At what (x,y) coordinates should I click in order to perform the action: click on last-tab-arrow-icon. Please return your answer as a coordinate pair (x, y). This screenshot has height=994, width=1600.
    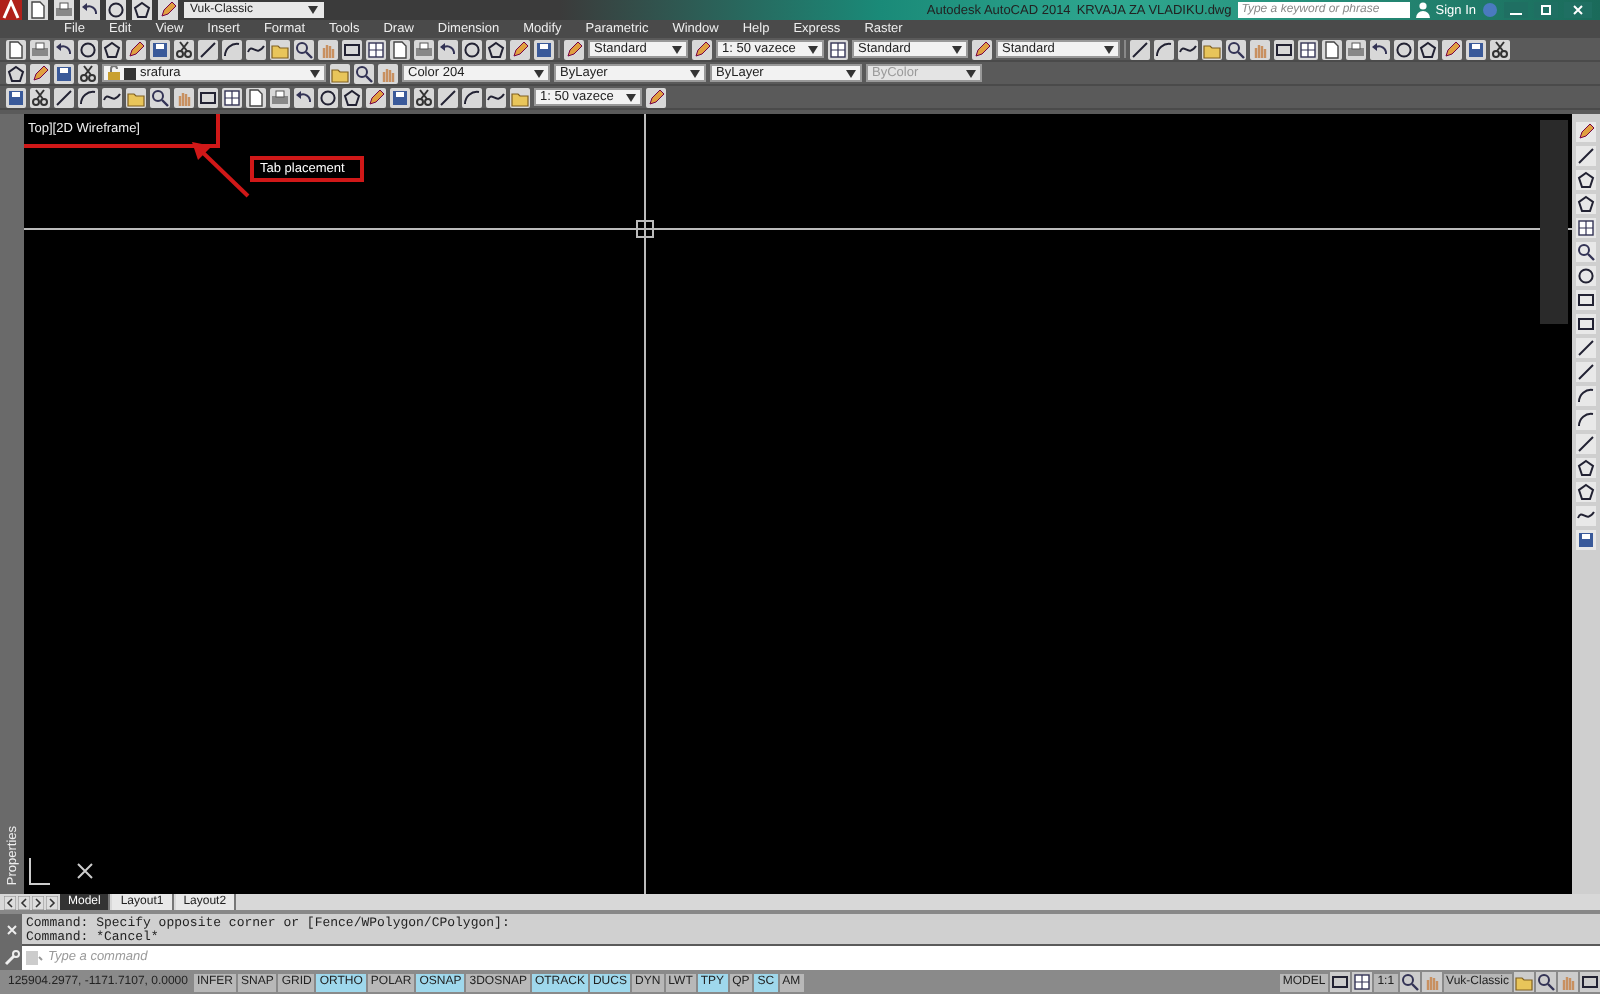
    Looking at the image, I should click on (52, 902).